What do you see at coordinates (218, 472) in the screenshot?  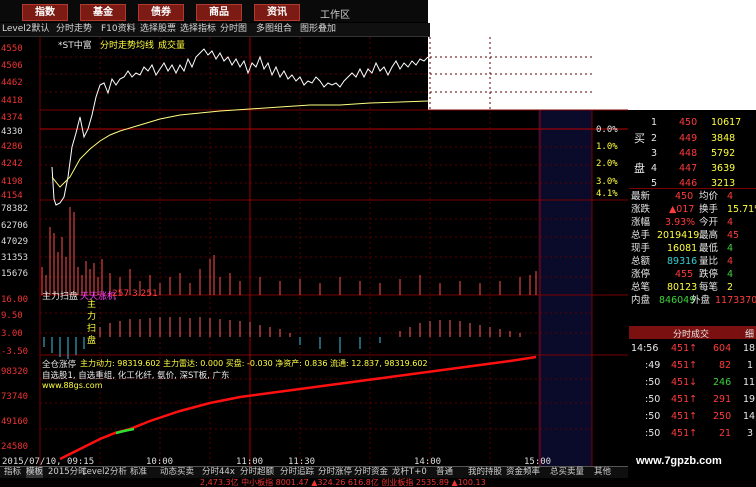 I see `btab: 分时44x` at bounding box center [218, 472].